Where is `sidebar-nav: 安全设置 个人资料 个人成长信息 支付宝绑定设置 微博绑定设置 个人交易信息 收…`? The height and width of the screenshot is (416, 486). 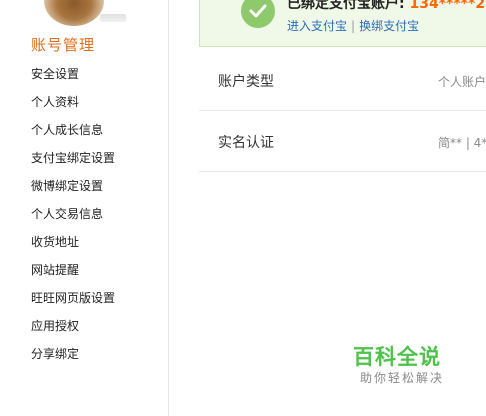
sidebar-nav: 安全设置 个人资料 个人成长信息 支付宝绑定设置 微博绑定设置 个人交易信息 收… is located at coordinates (73, 218).